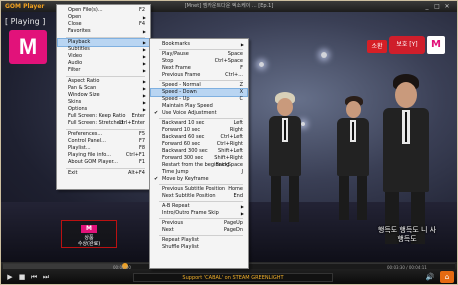  What do you see at coordinates (199, 213) in the screenshot?
I see `menu-item-intro-outro-frame-skip: Intro/Outro Frame Skip ▶` at bounding box center [199, 213].